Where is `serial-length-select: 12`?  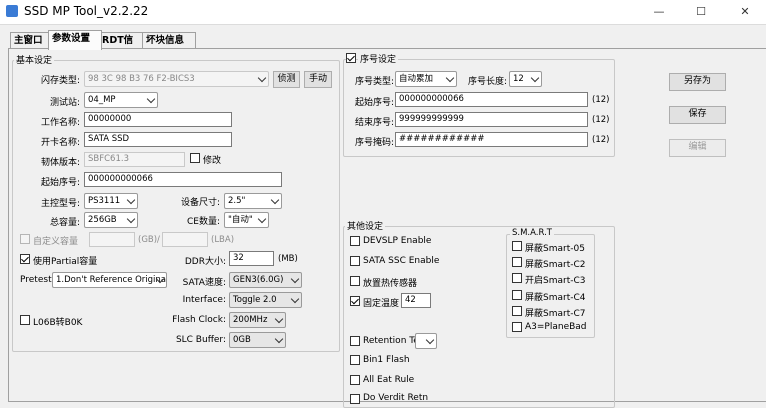 serial-length-select: 12 is located at coordinates (525, 79).